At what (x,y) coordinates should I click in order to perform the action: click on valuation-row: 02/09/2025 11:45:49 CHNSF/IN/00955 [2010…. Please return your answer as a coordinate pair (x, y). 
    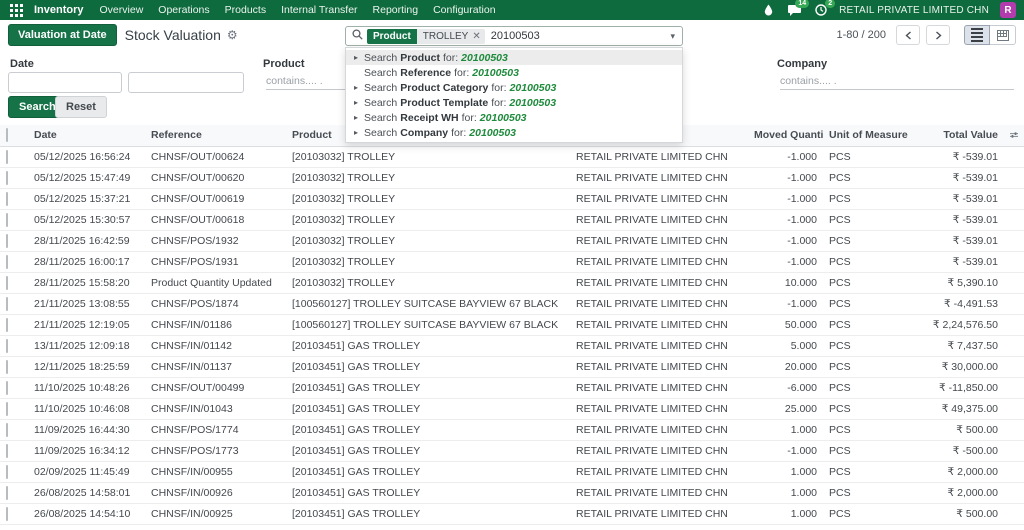
    Looking at the image, I should click on (512, 472).